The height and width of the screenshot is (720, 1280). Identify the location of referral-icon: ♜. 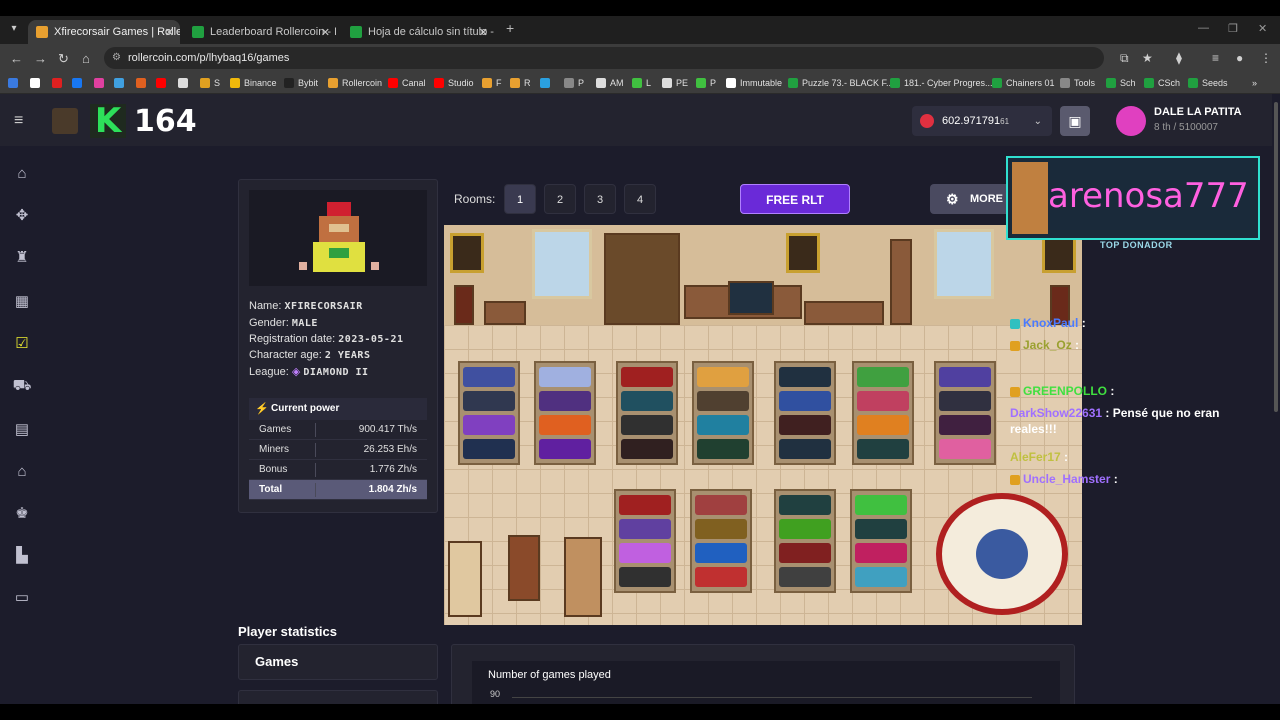
(22, 258).